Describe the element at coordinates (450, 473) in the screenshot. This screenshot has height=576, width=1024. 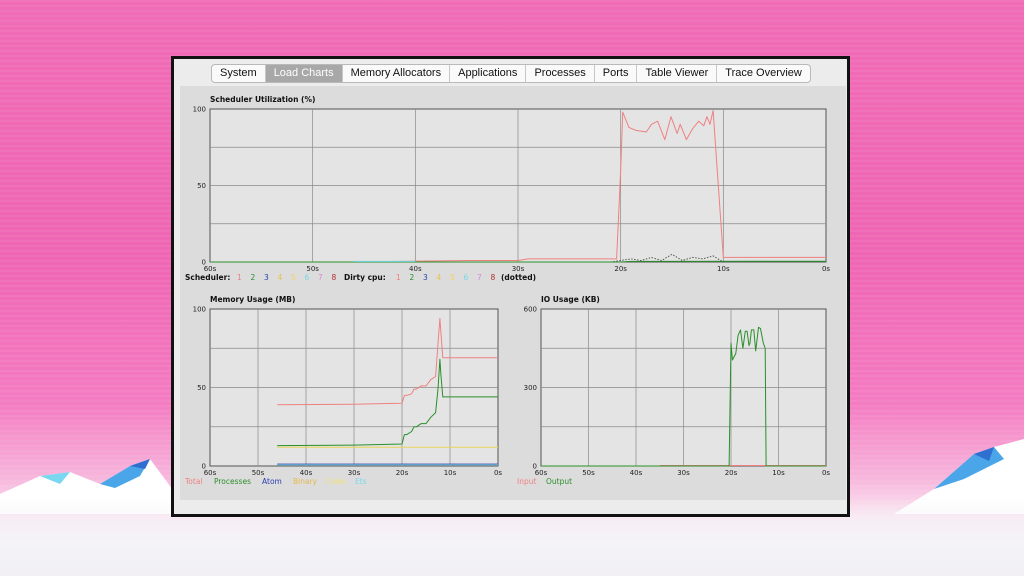
I see `memory-usage-chart-x-tick: 10s` at that location.